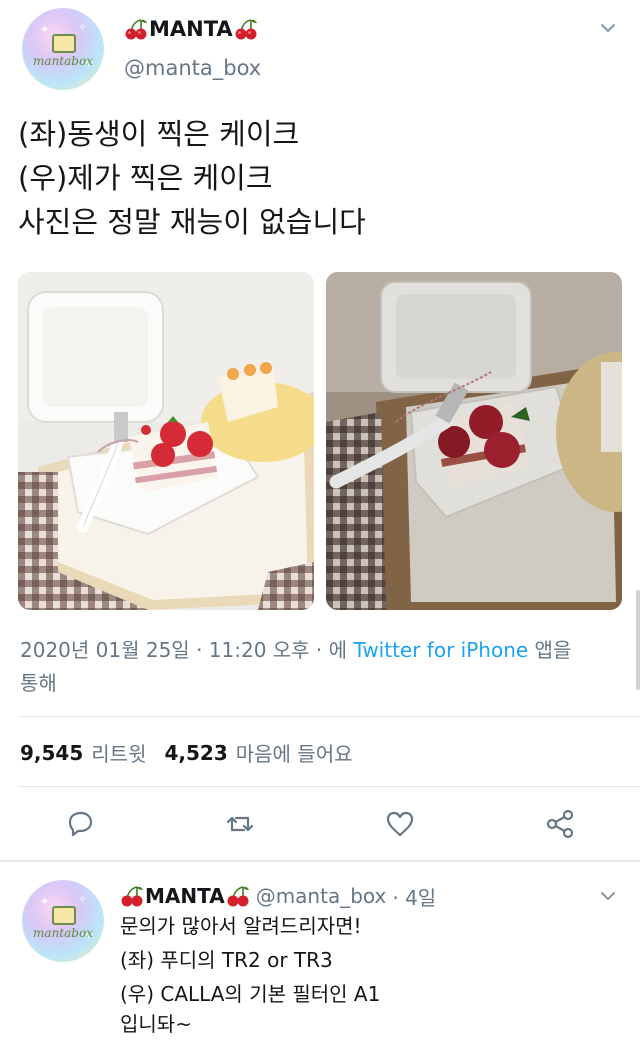 Image resolution: width=640 pixels, height=1040 pixels. What do you see at coordinates (192, 68) in the screenshot?
I see `author-handle: @manta_box` at bounding box center [192, 68].